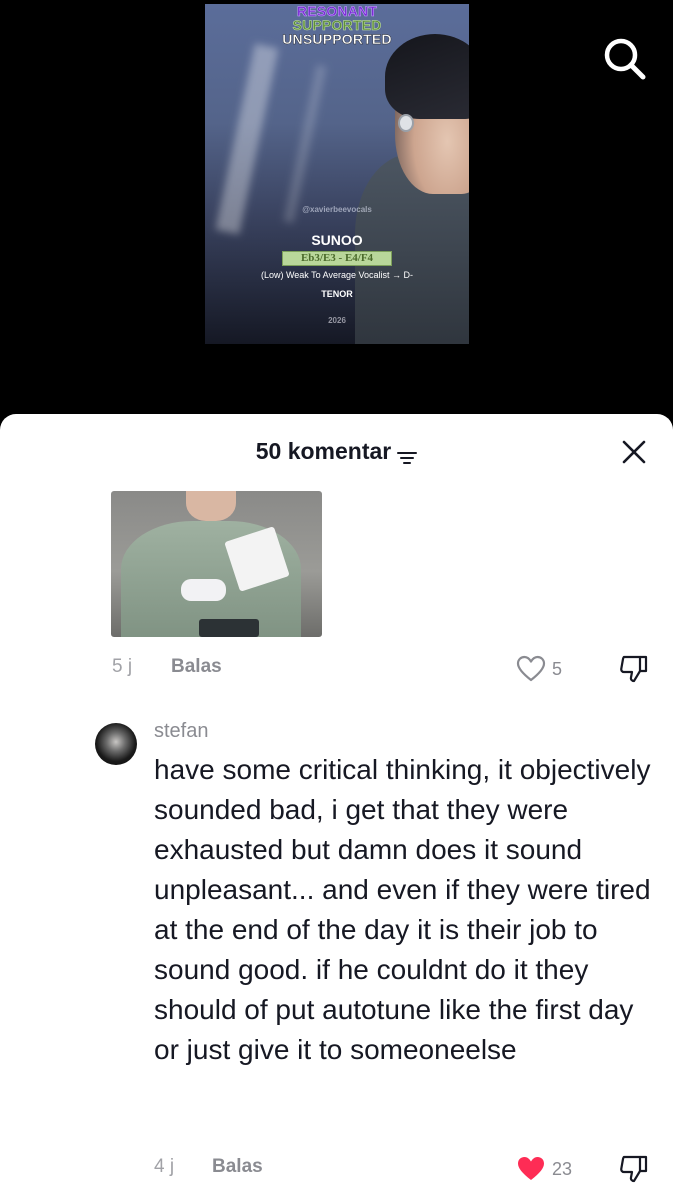 The width and height of the screenshot is (673, 1200). Describe the element at coordinates (336, 669) in the screenshot. I see `comment-actions: 5 j Balas 5` at that location.